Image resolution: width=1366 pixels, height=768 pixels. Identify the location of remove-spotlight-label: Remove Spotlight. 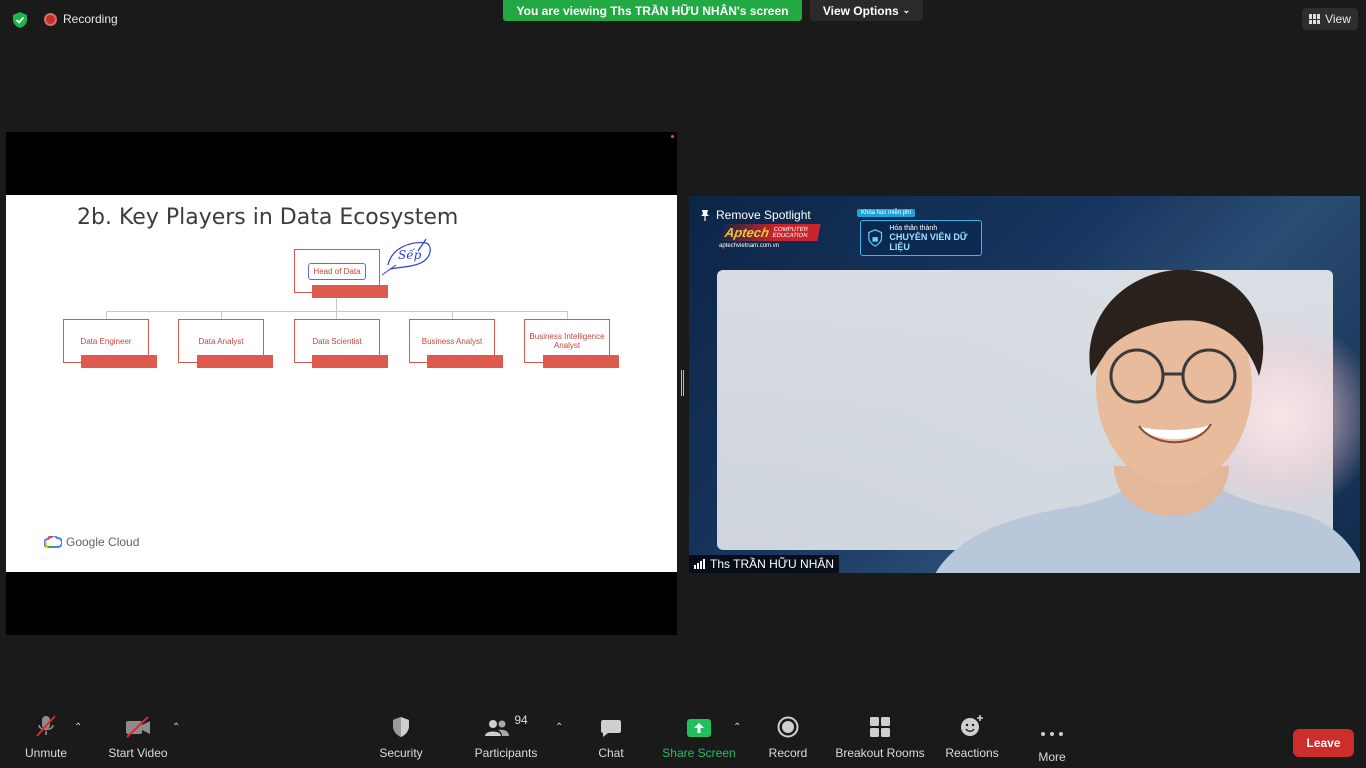
(763, 215).